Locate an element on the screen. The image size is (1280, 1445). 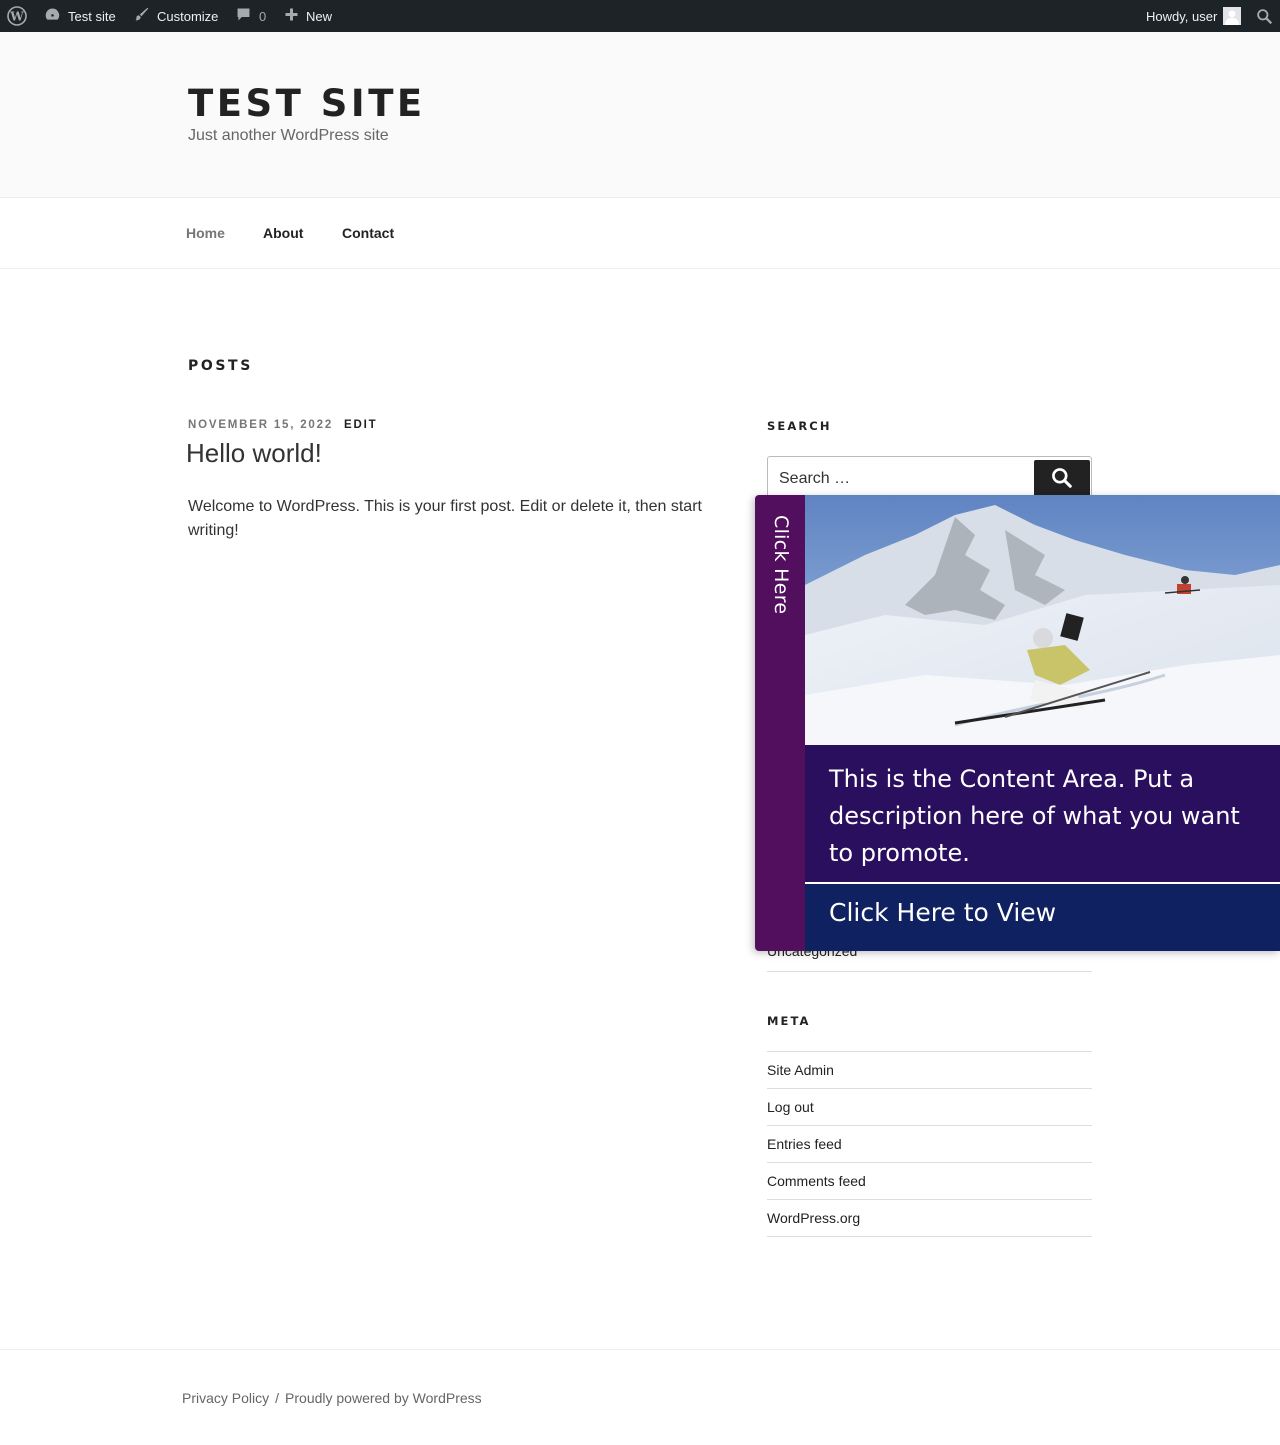
category-divider is located at coordinates (929, 971).